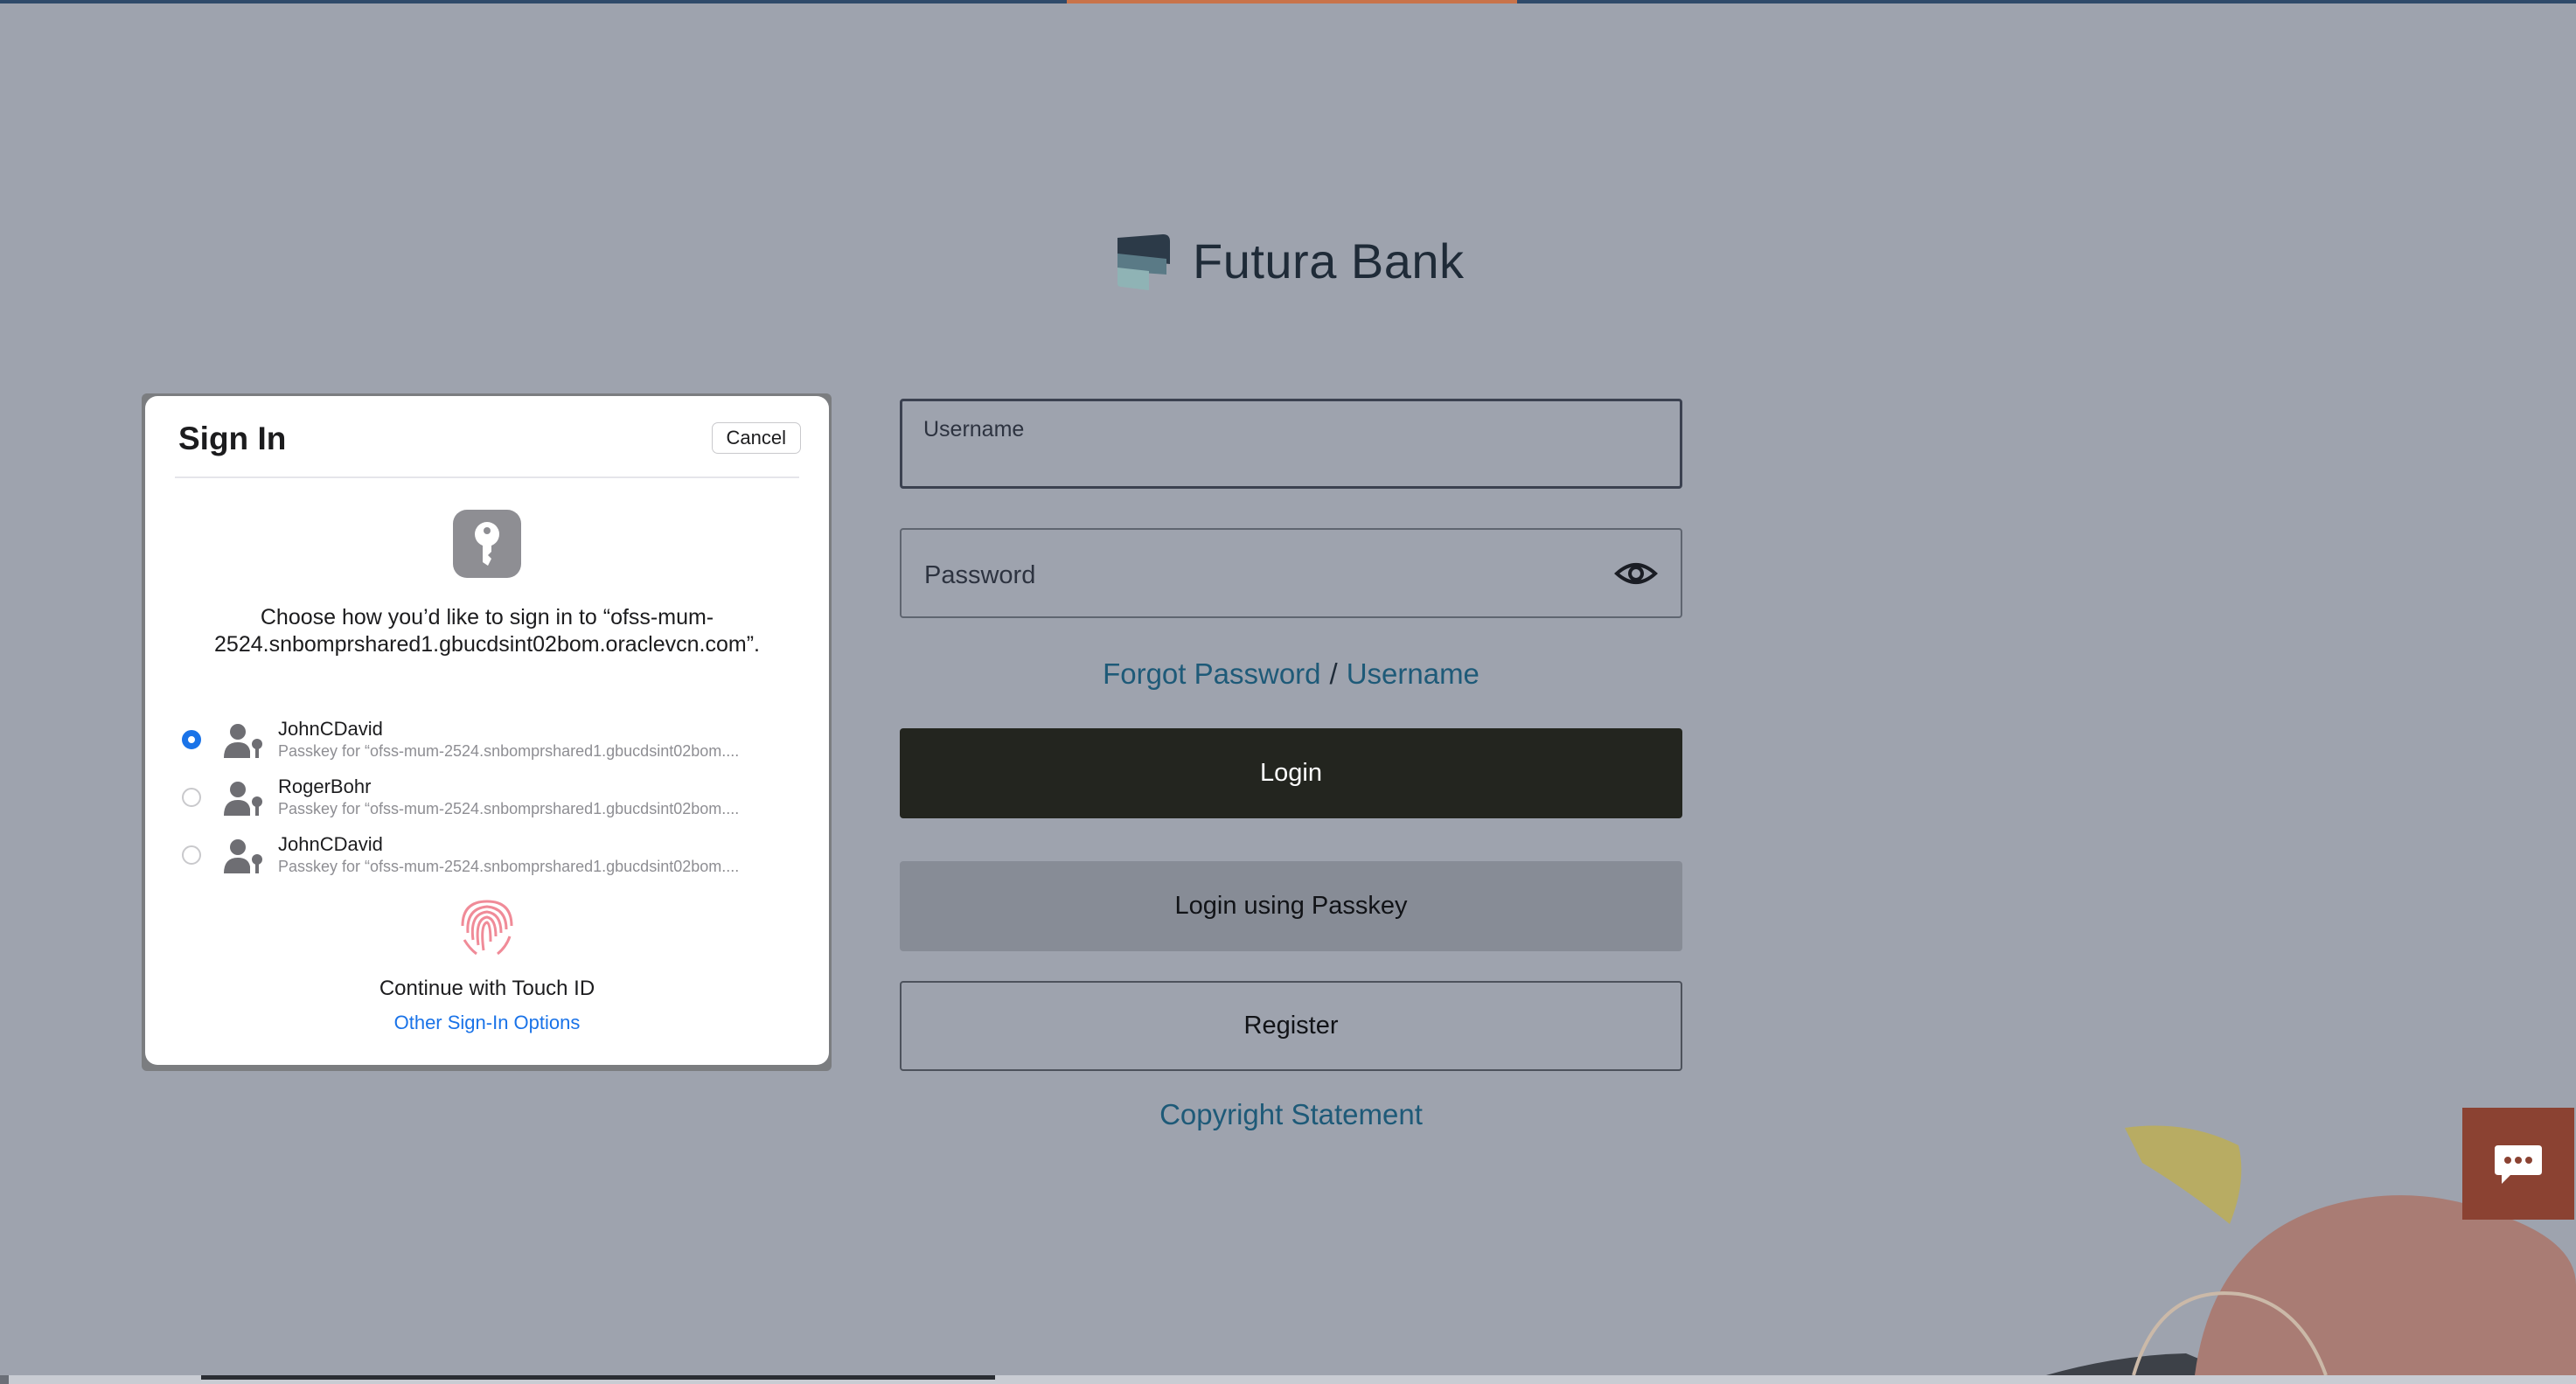 This screenshot has height=1384, width=2576. I want to click on top-progress-bar, so click(1288, 1).